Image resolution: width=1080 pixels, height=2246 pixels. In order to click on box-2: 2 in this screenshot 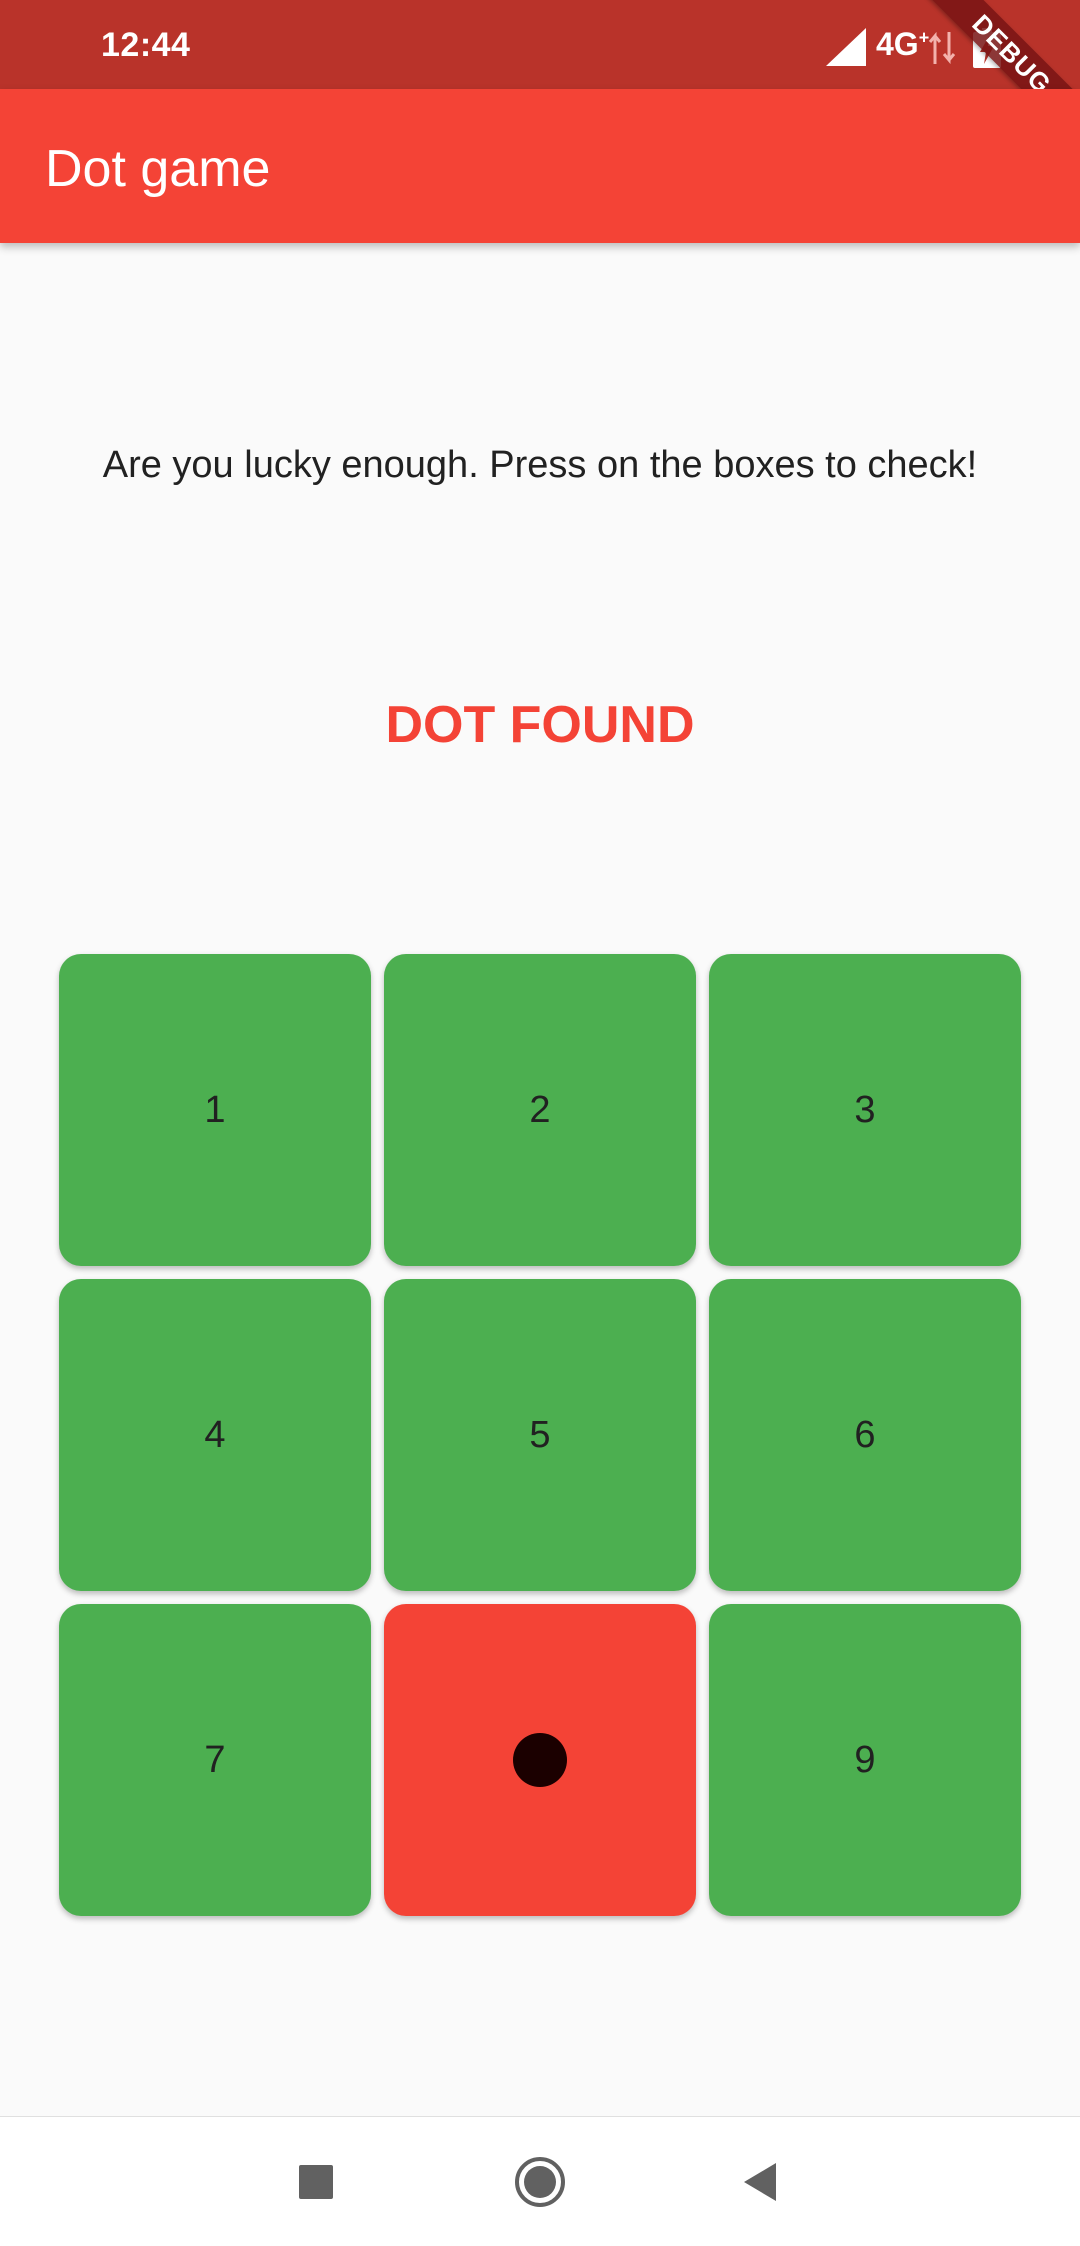, I will do `click(540, 1110)`.